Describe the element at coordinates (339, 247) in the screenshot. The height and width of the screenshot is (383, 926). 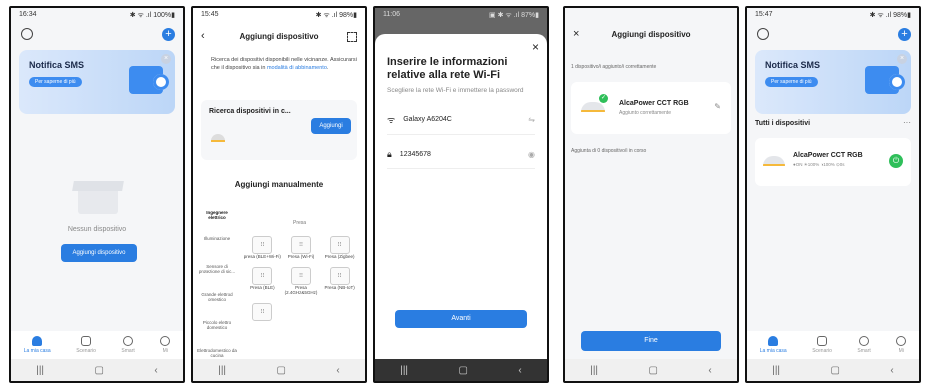
I see `device-item: ⁝⁝ Presa (Zigbee)` at that location.